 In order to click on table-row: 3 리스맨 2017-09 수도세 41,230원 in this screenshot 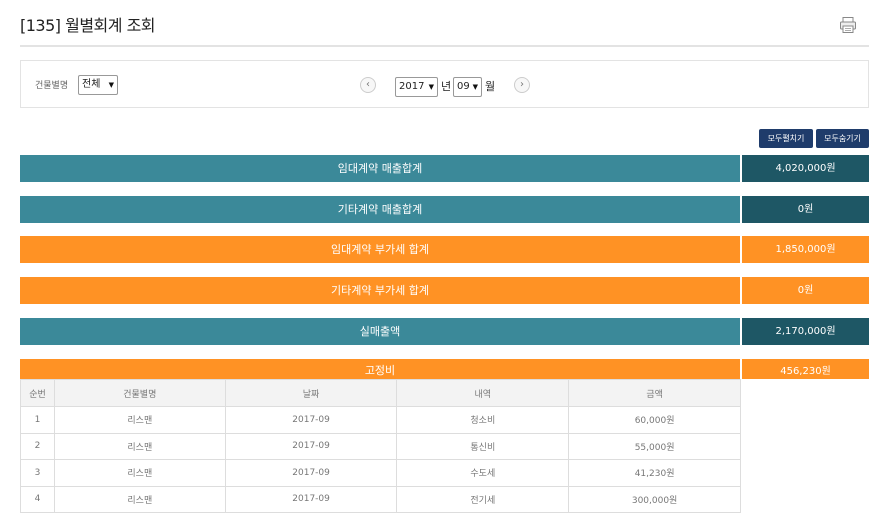, I will do `click(380, 473)`.